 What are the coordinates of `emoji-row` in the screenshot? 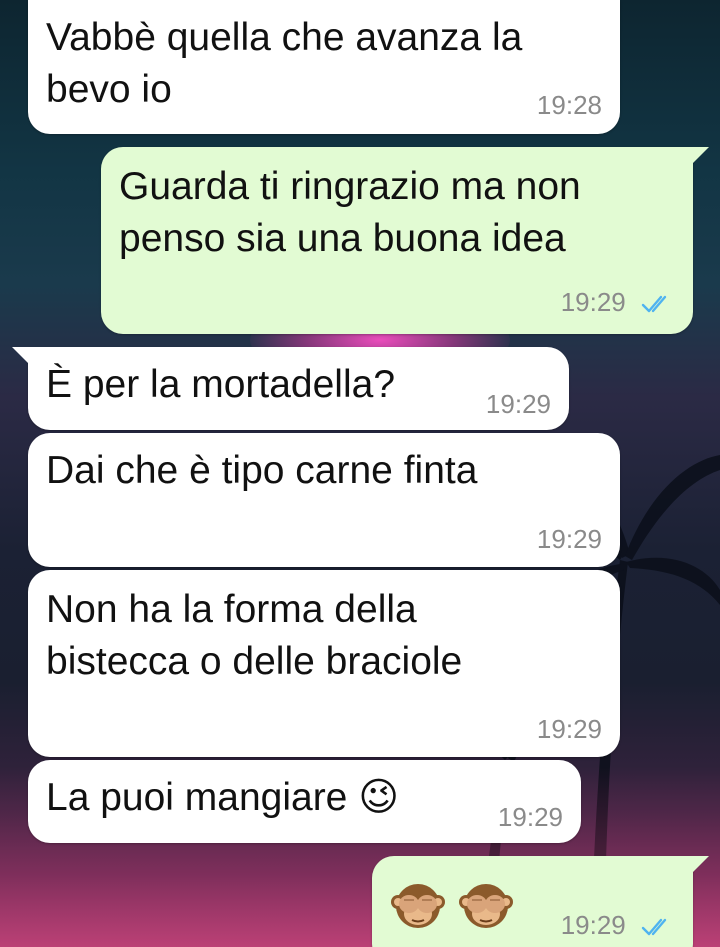 It's located at (452, 904).